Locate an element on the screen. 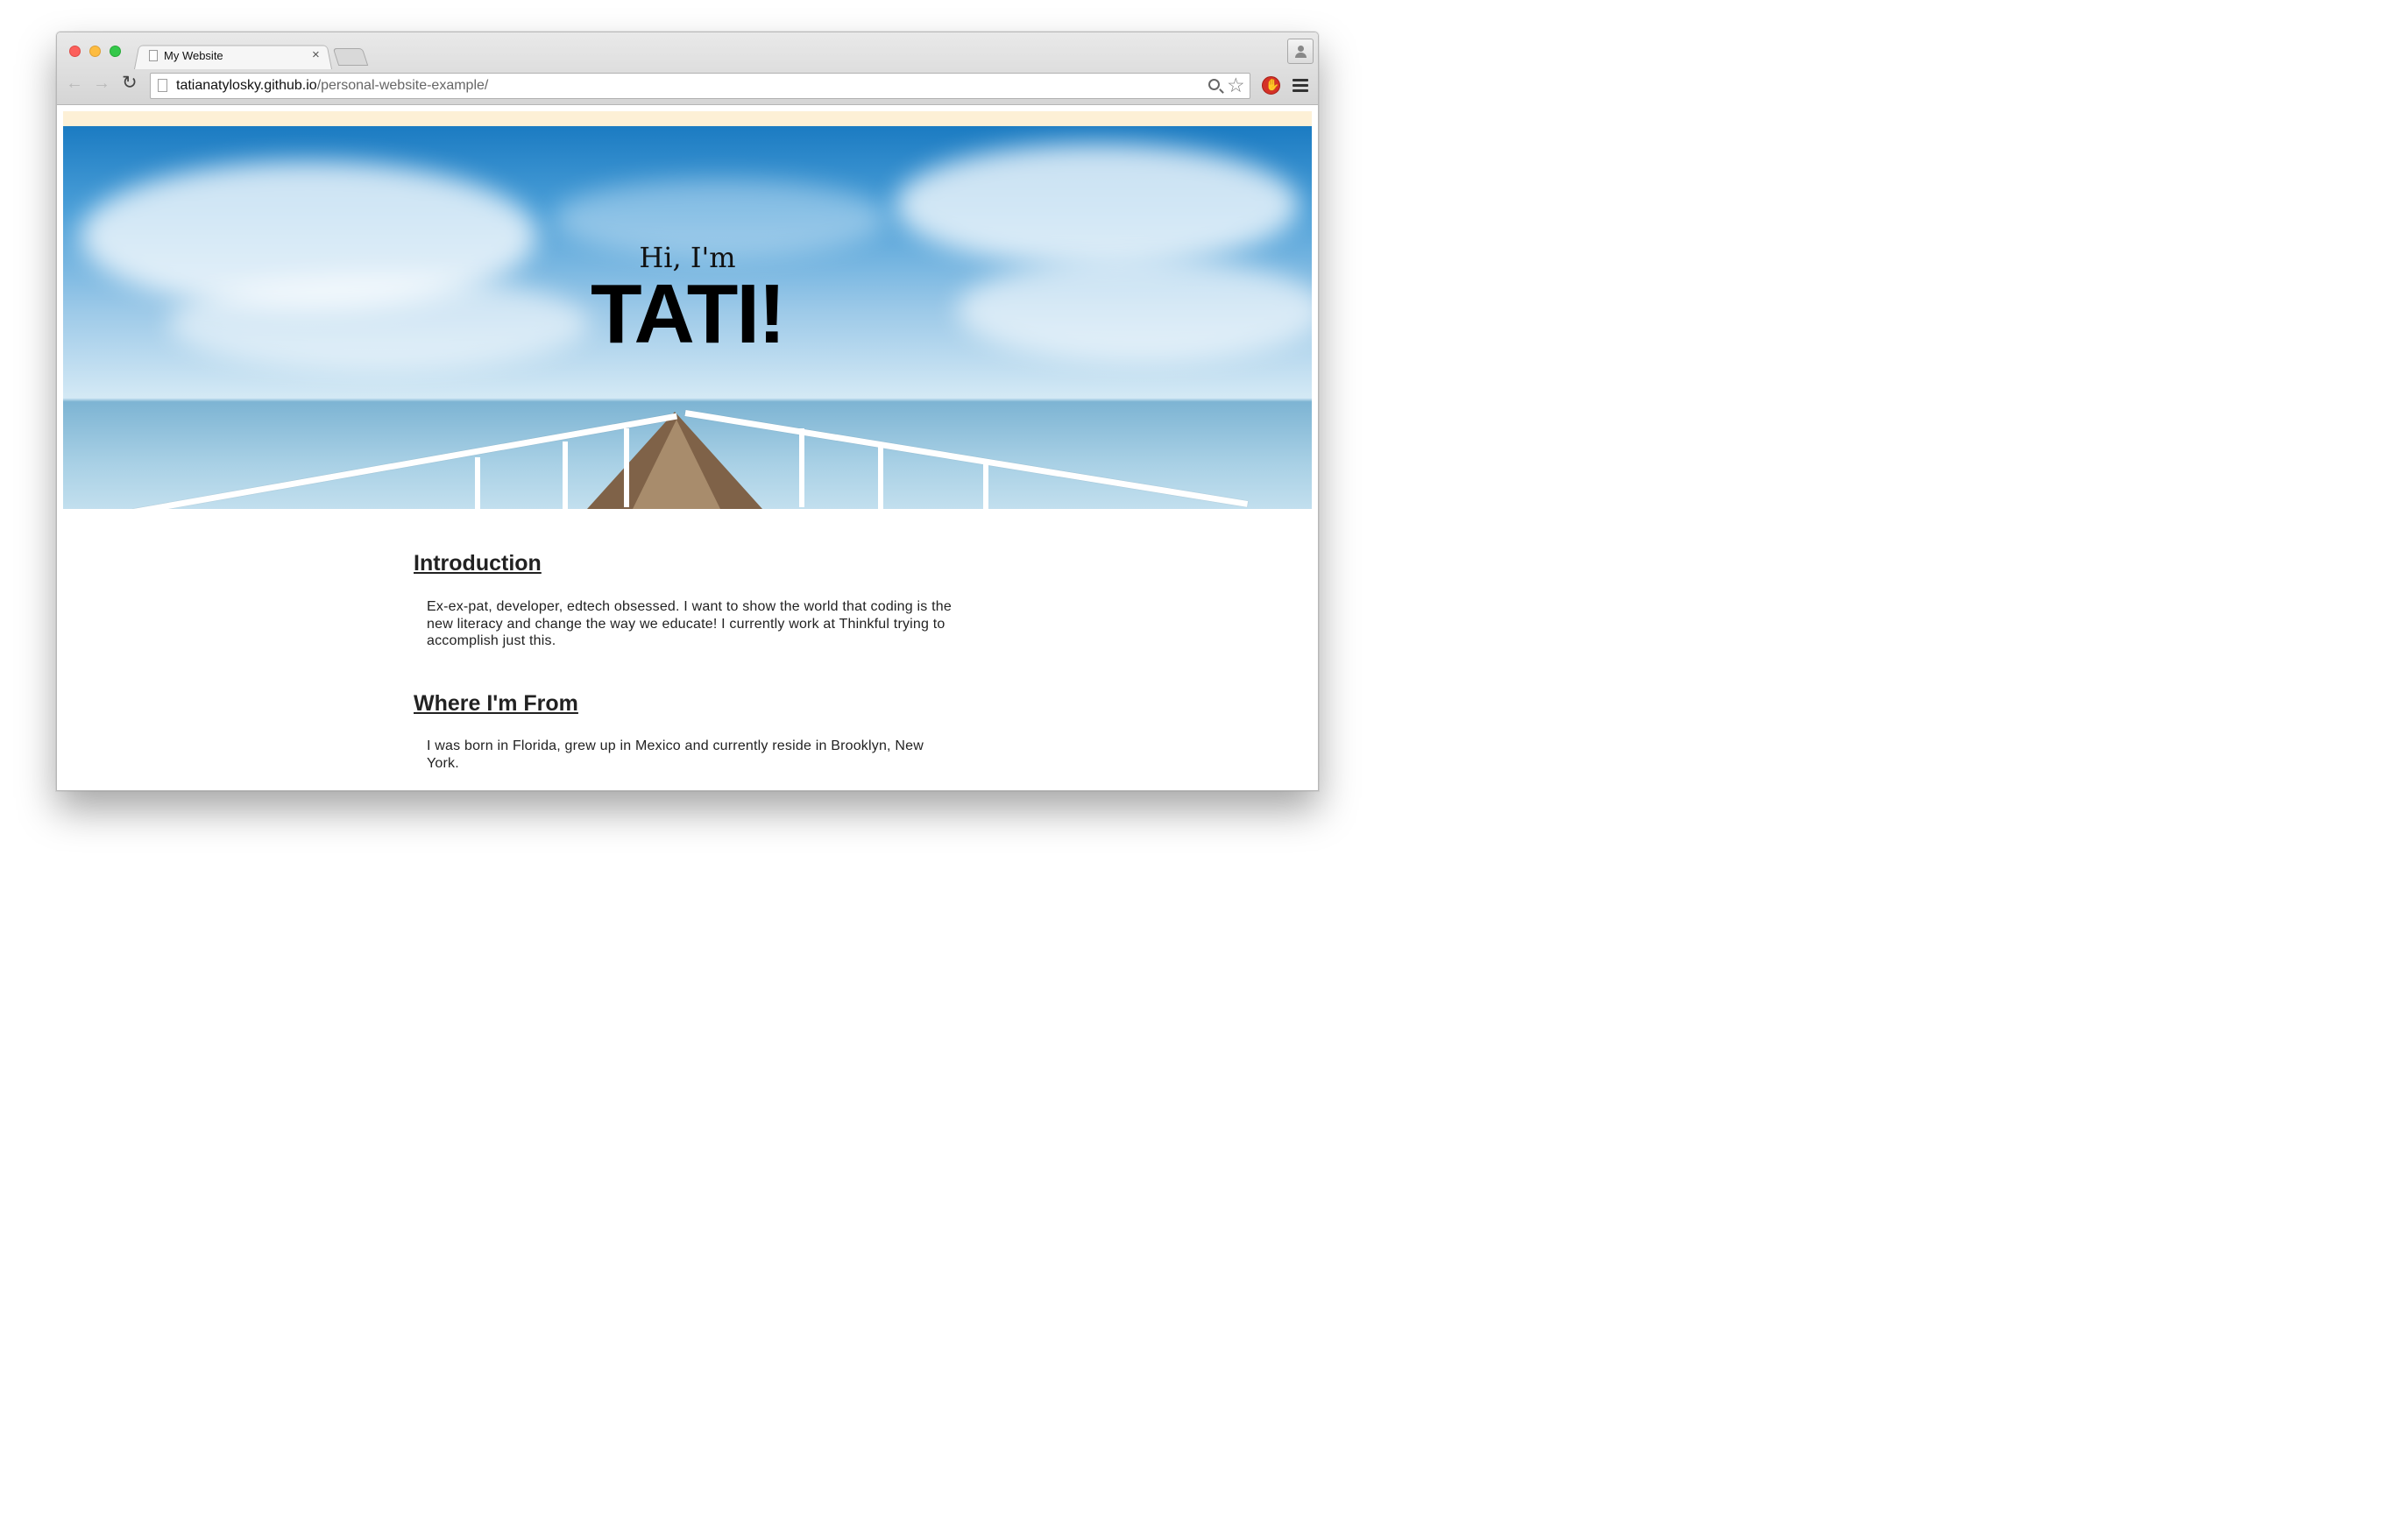 The height and width of the screenshot is (1526, 2408). bookmark-star-icon: ☆ is located at coordinates (1236, 84).